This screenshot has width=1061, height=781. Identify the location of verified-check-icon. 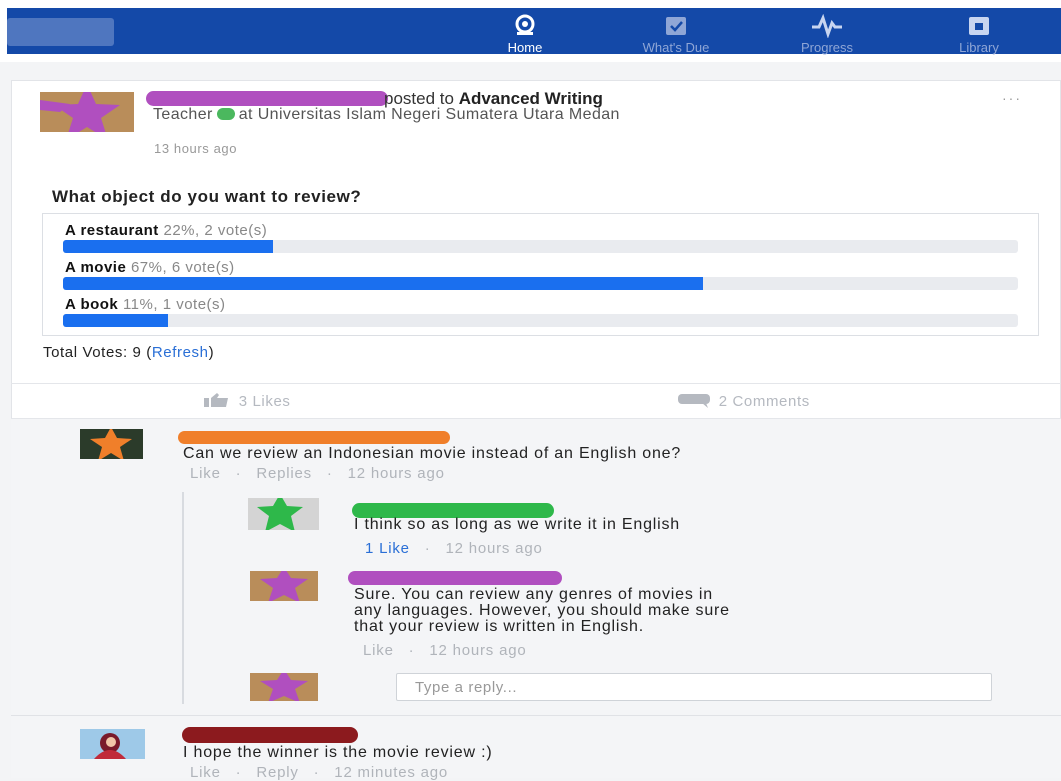
(225, 113).